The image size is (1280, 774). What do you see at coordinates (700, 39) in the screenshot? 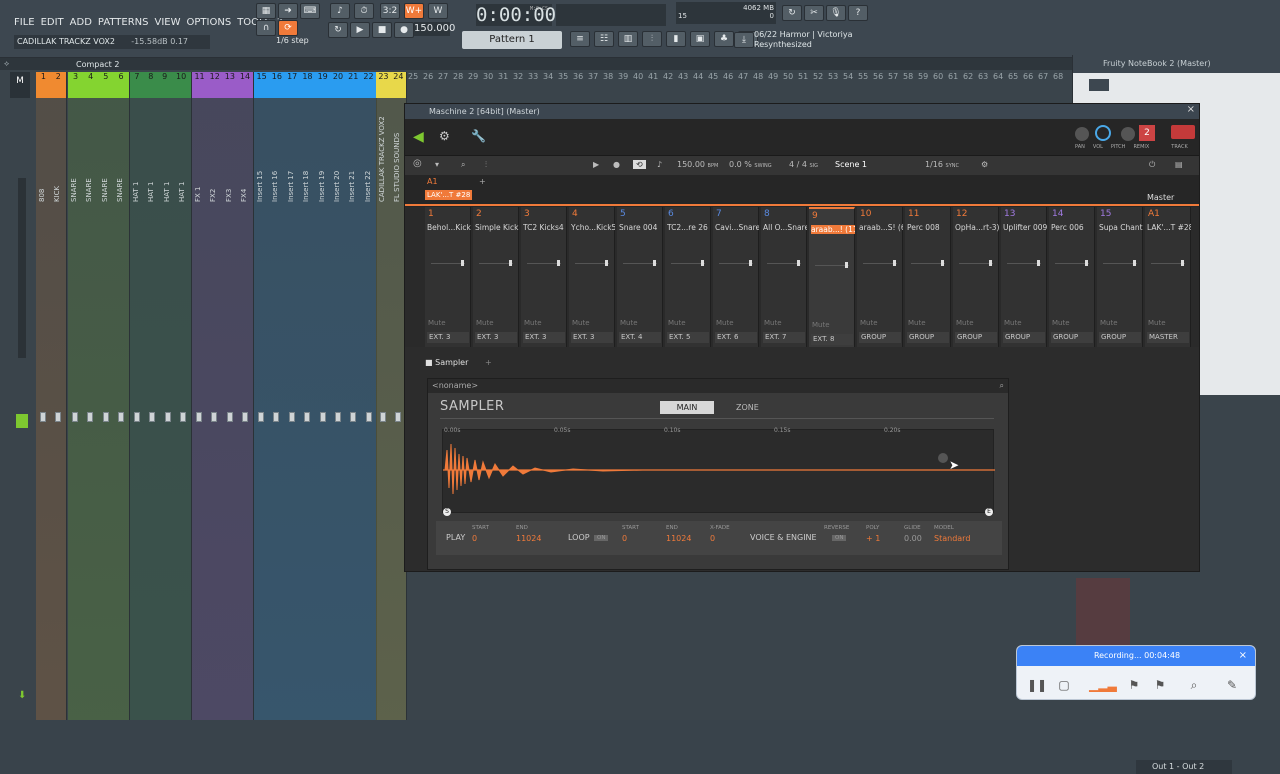
I see `browser-icon: ▣` at bounding box center [700, 39].